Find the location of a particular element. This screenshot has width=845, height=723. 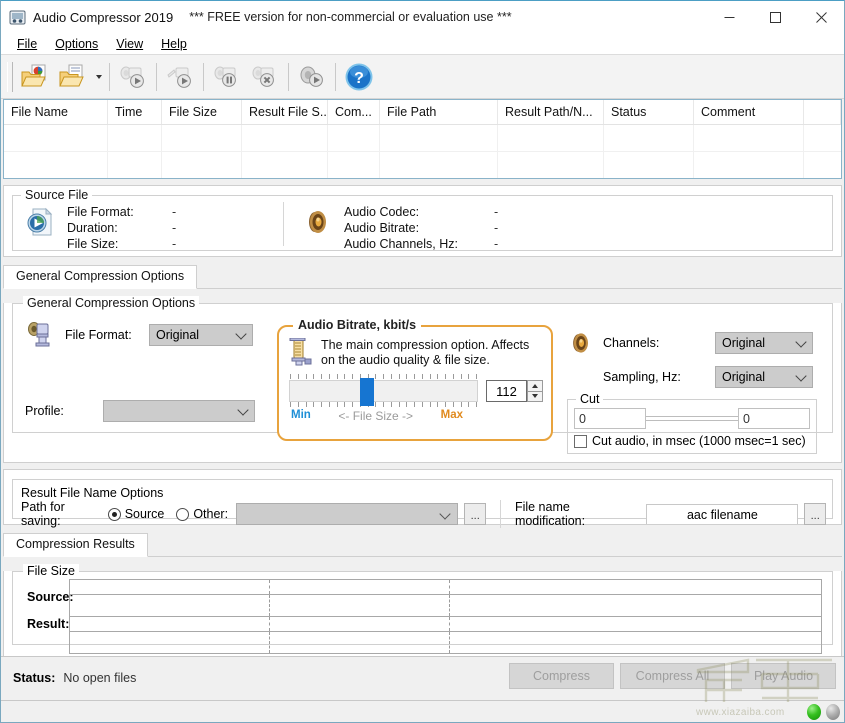

menu-options: Options is located at coordinates (76, 44).